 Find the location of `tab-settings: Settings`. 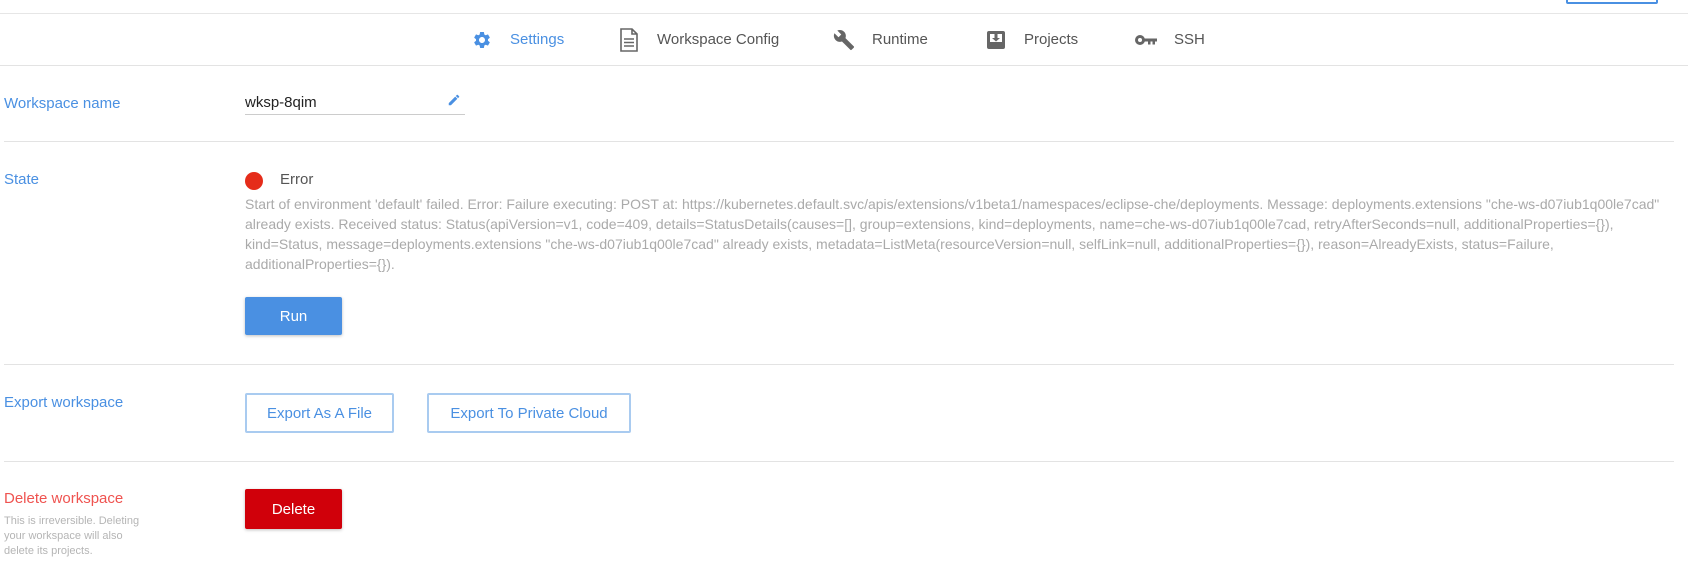

tab-settings: Settings is located at coordinates (517, 39).